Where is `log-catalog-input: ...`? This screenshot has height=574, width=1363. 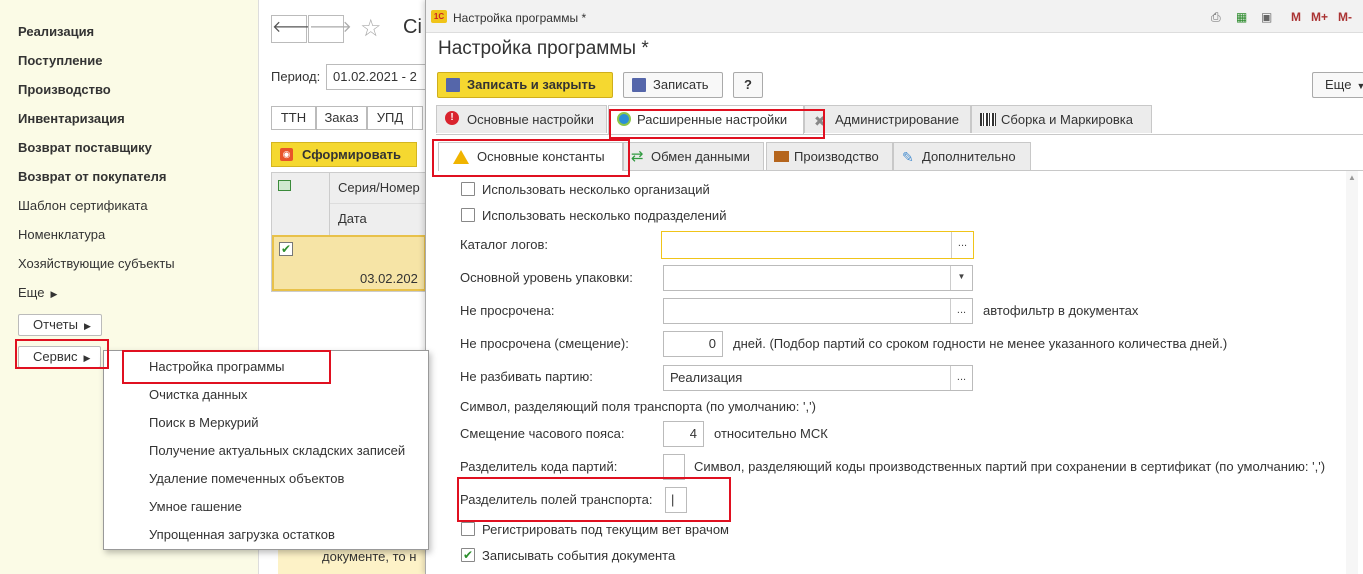
log-catalog-input: ... is located at coordinates (817, 245).